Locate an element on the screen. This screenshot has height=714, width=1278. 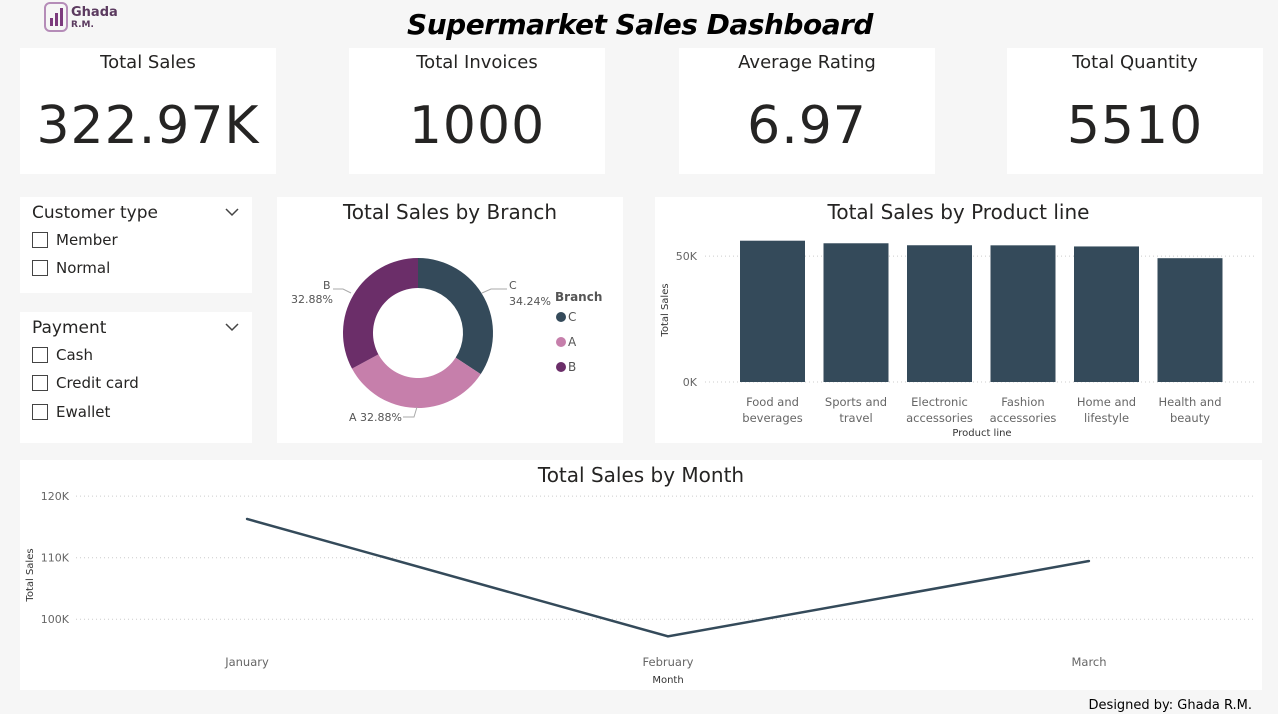
slice-pct-b: 32.88% is located at coordinates (312, 299).